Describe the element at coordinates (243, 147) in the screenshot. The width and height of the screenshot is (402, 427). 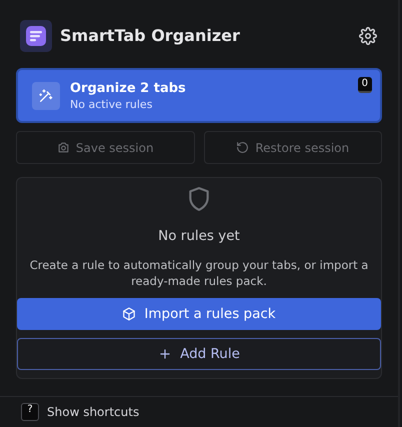
I see `rotate-icon` at that location.